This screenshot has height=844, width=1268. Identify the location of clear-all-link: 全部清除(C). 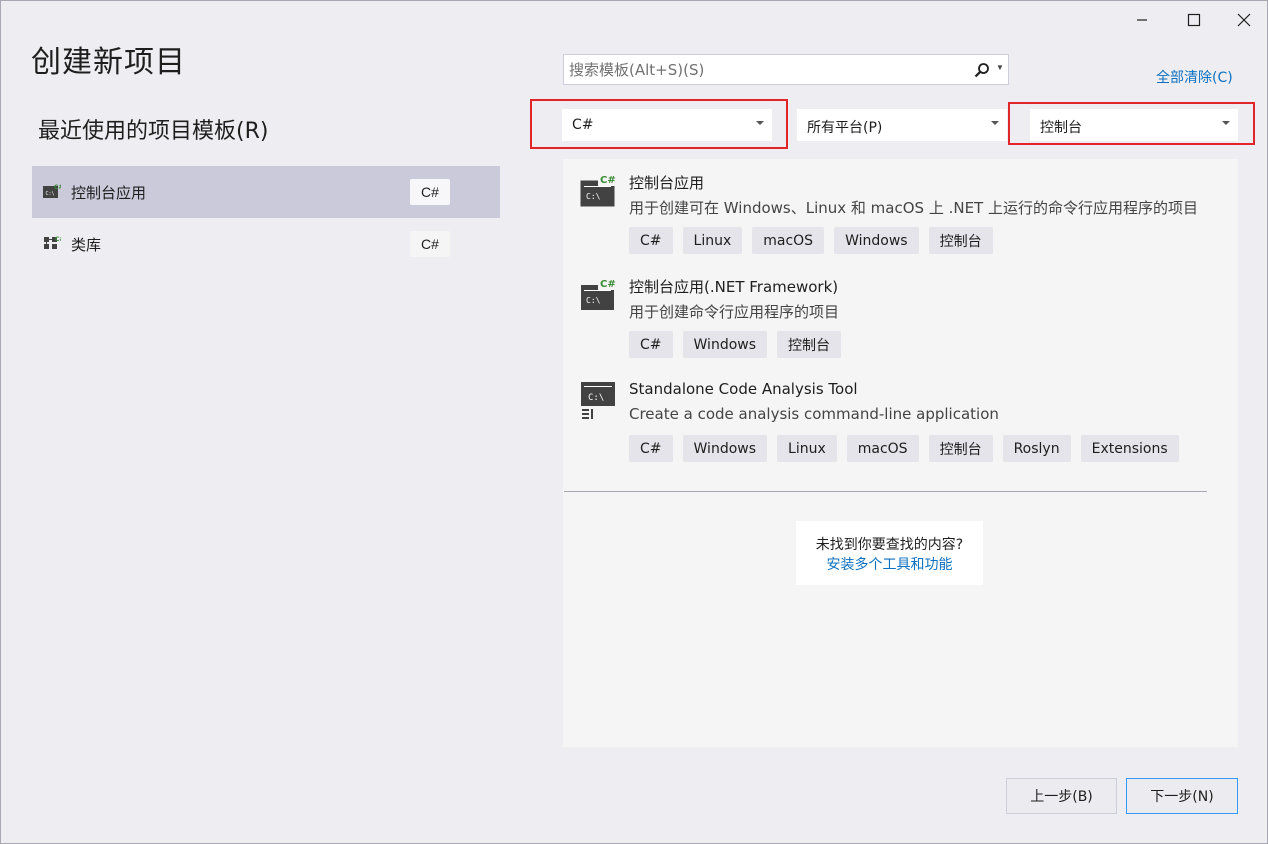
(1194, 77).